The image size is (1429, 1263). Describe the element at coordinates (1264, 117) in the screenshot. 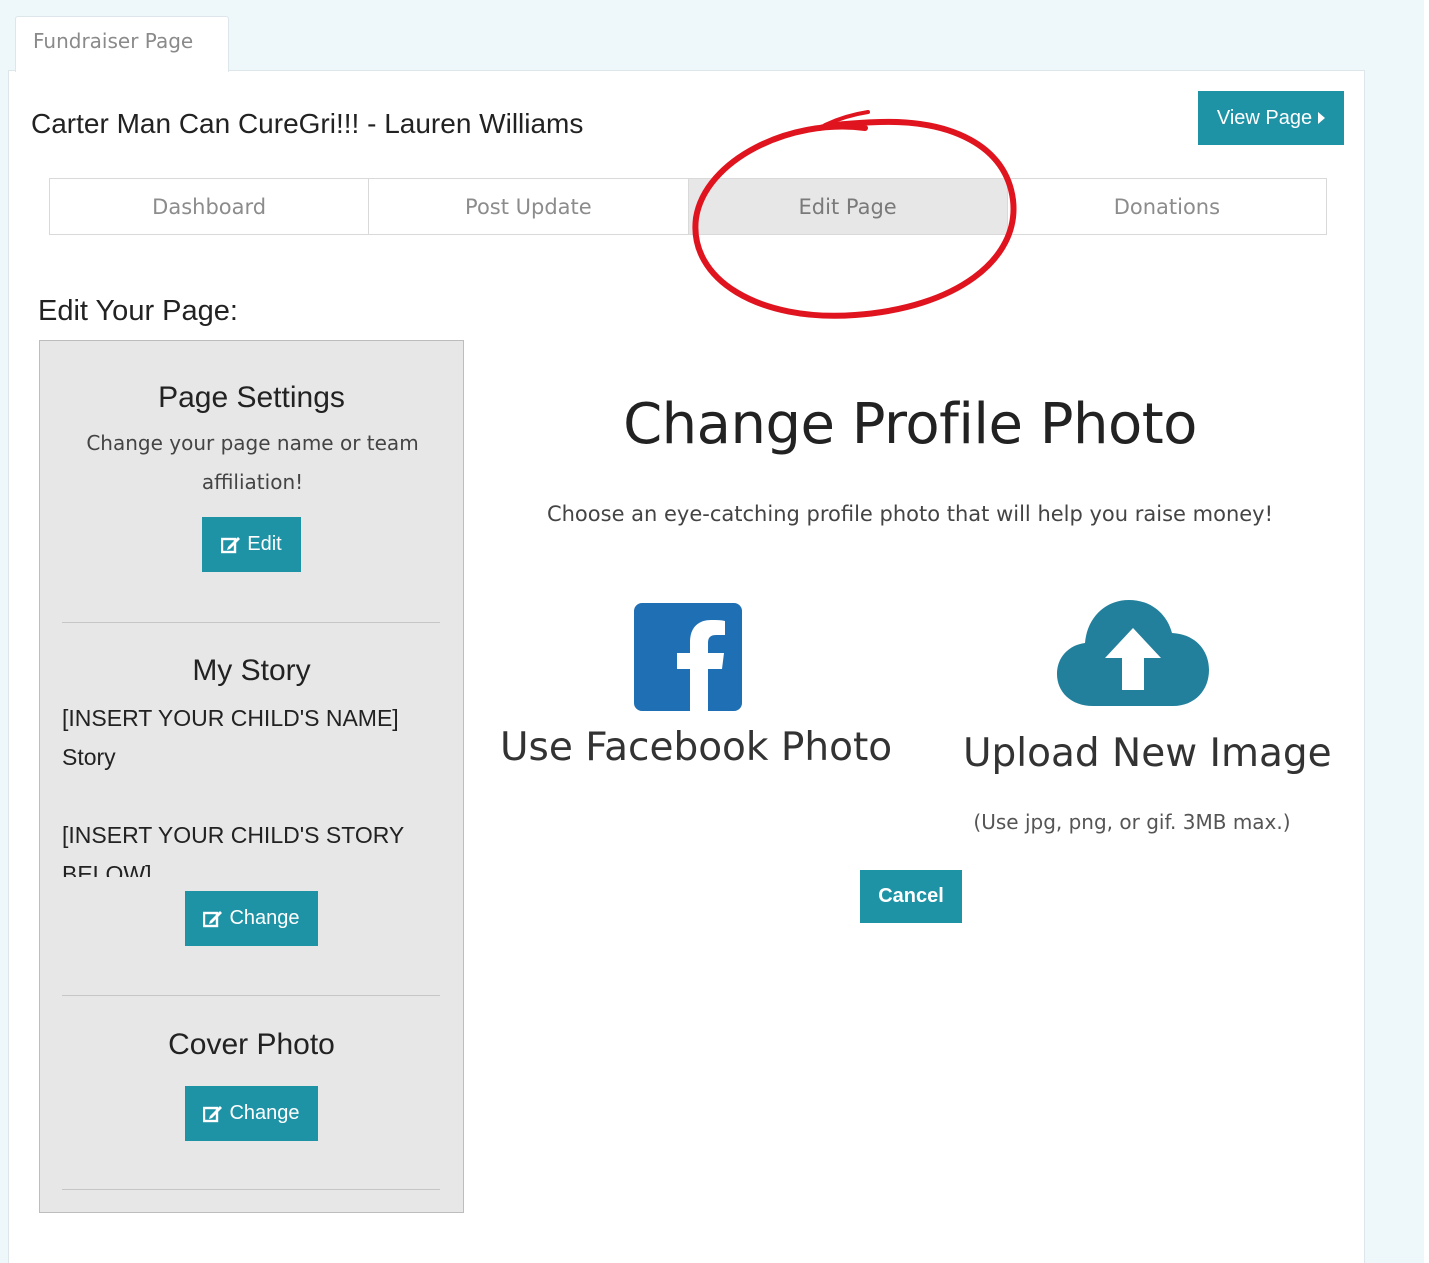

I see `view-page-label: View Page` at that location.